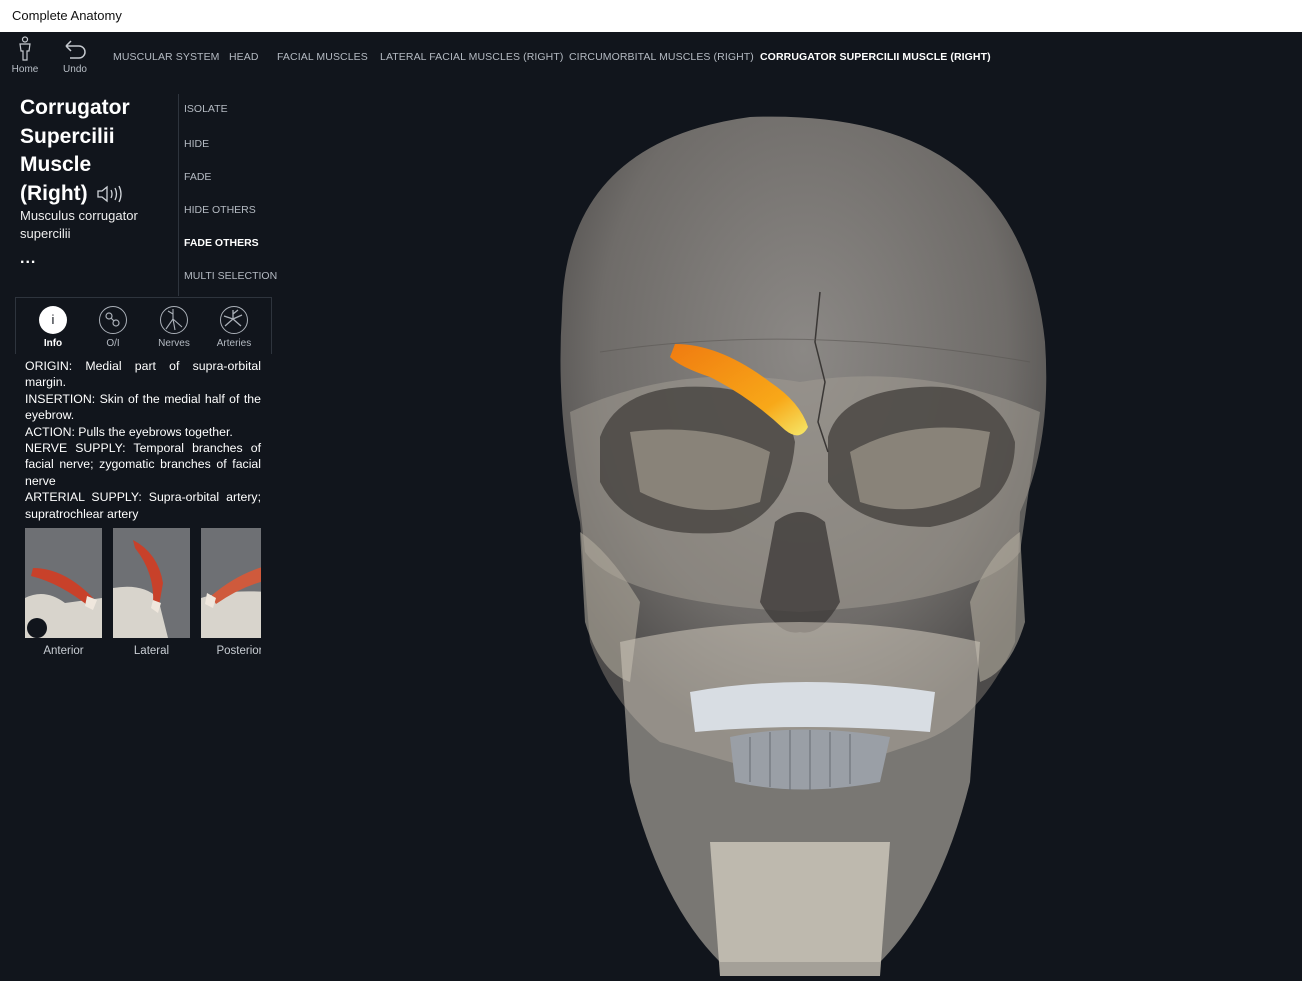 This screenshot has height=981, width=1302. What do you see at coordinates (143, 325) in the screenshot?
I see `info-tabs: i Info O/I Nerves Arteries` at bounding box center [143, 325].